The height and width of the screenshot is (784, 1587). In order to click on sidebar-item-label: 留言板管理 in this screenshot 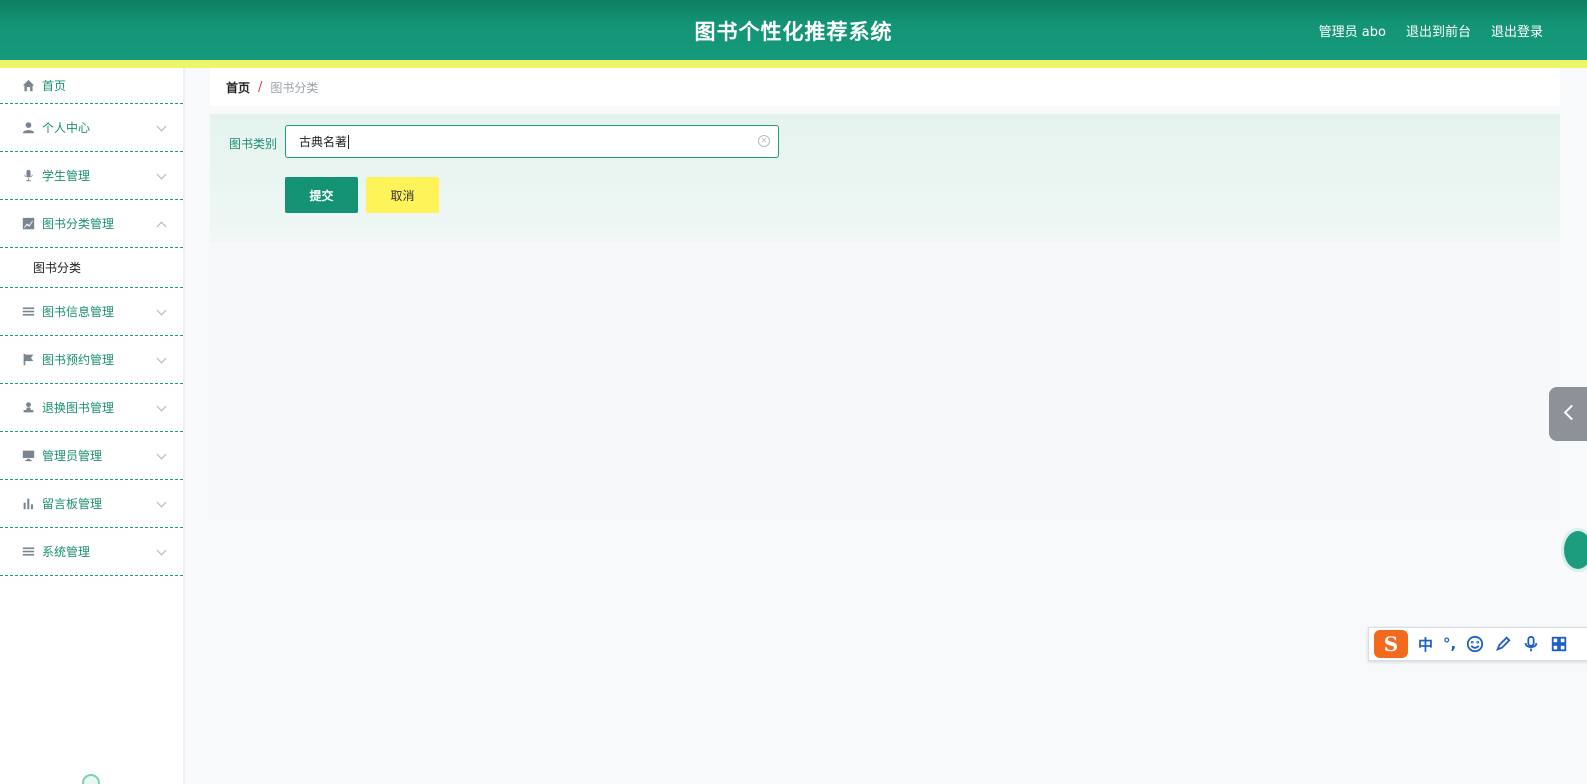, I will do `click(72, 504)`.